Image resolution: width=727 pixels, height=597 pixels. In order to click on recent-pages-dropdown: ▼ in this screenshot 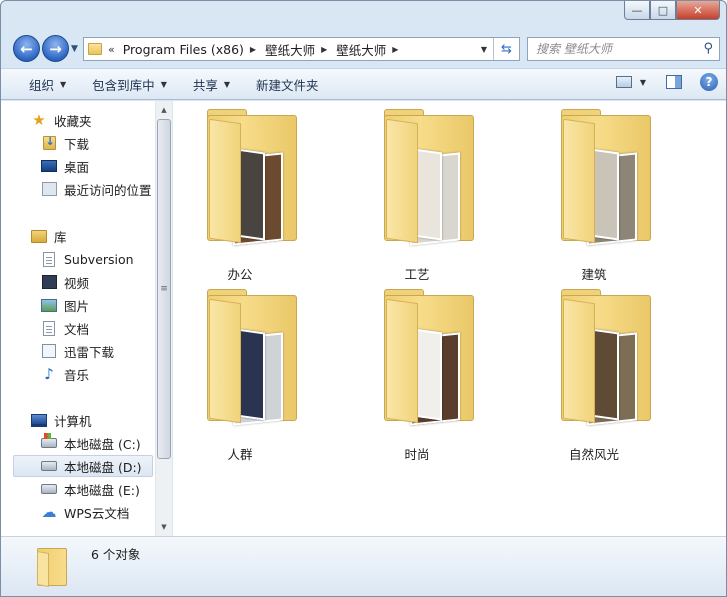, I will do `click(74, 49)`.